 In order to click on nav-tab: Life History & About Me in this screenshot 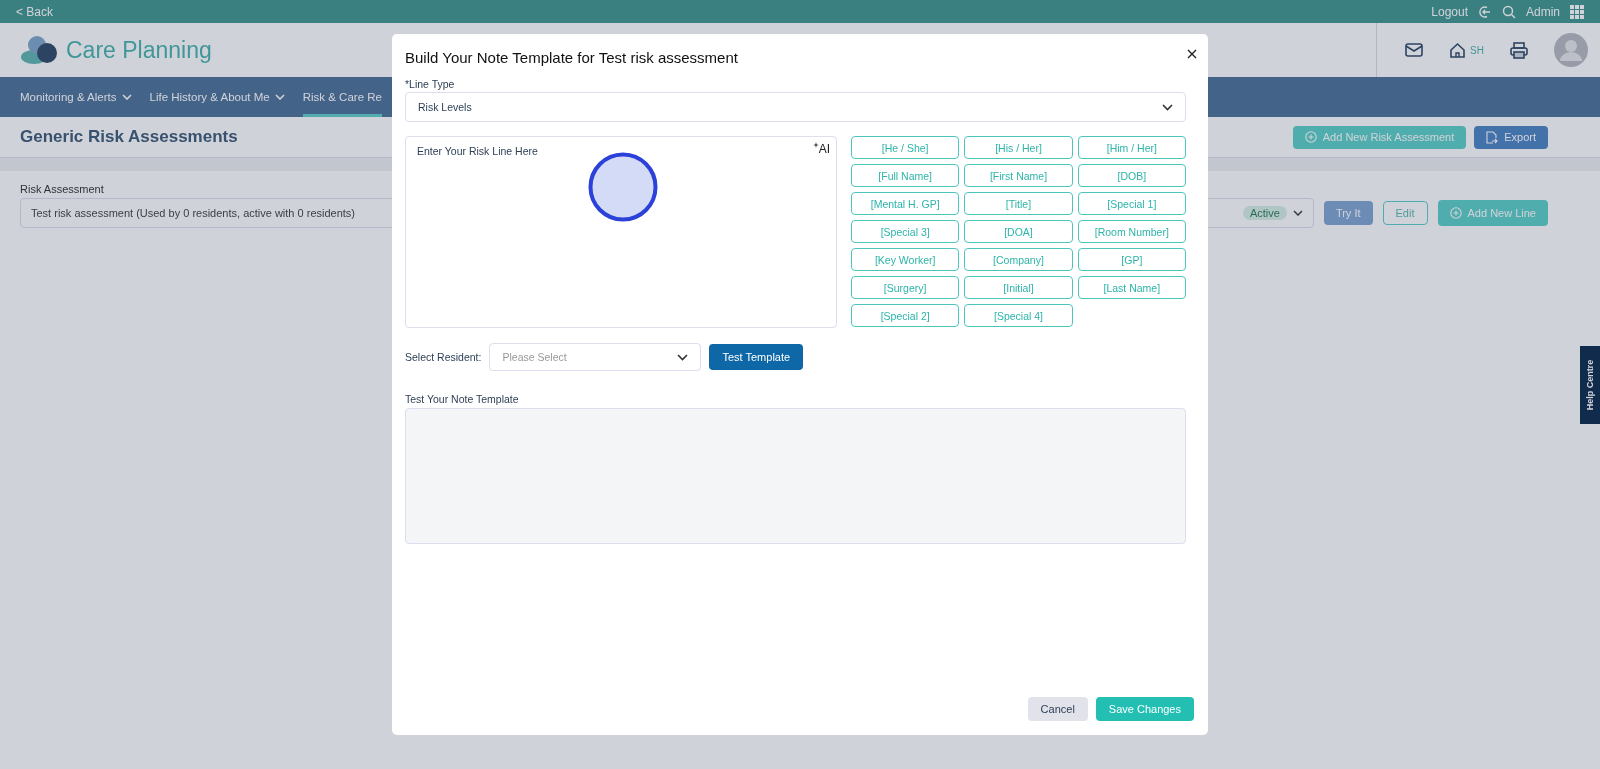, I will do `click(217, 97)`.